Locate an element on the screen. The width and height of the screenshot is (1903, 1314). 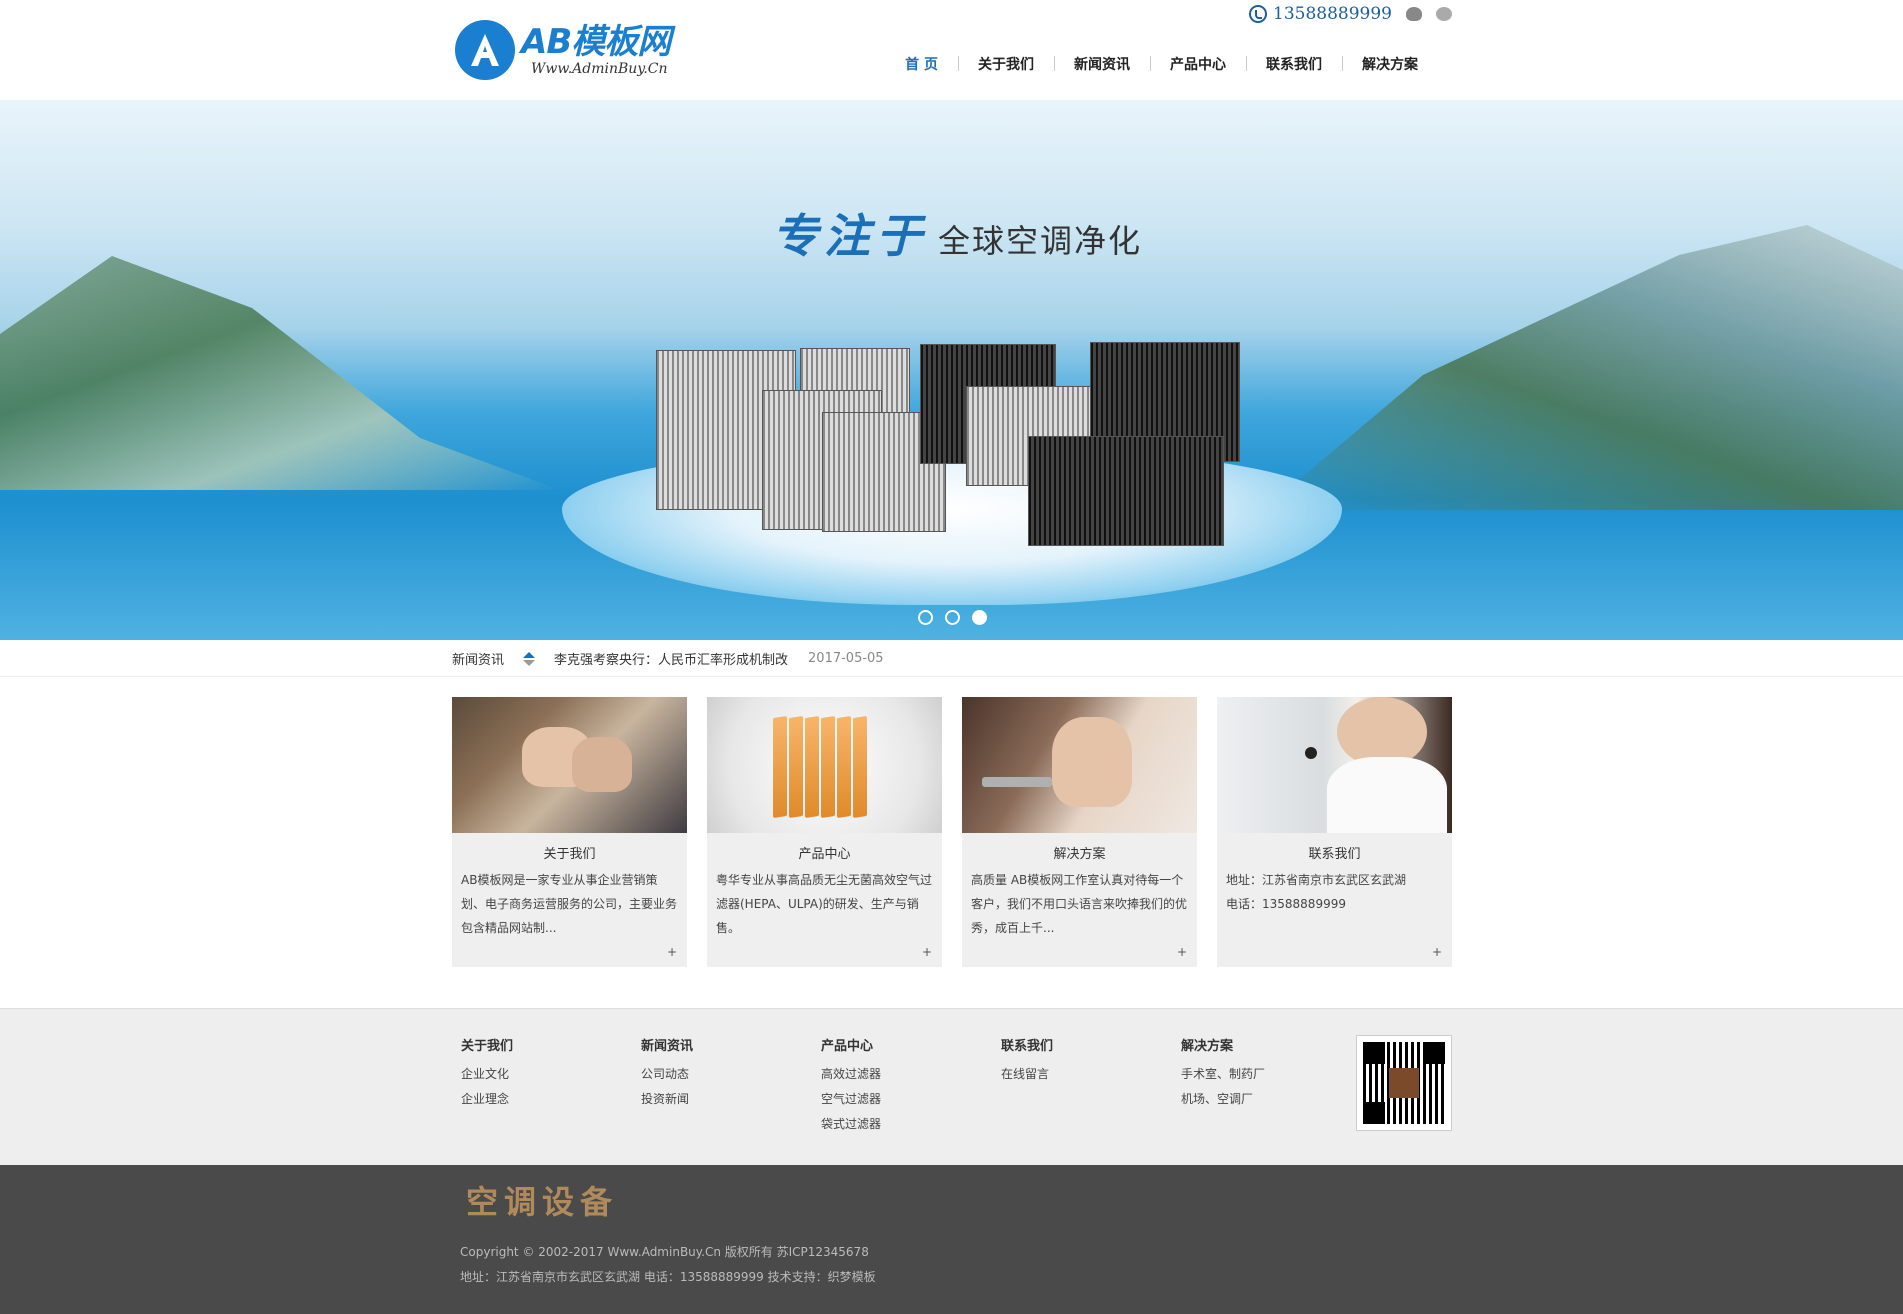
card-title: 关于我们 is located at coordinates (569, 852).